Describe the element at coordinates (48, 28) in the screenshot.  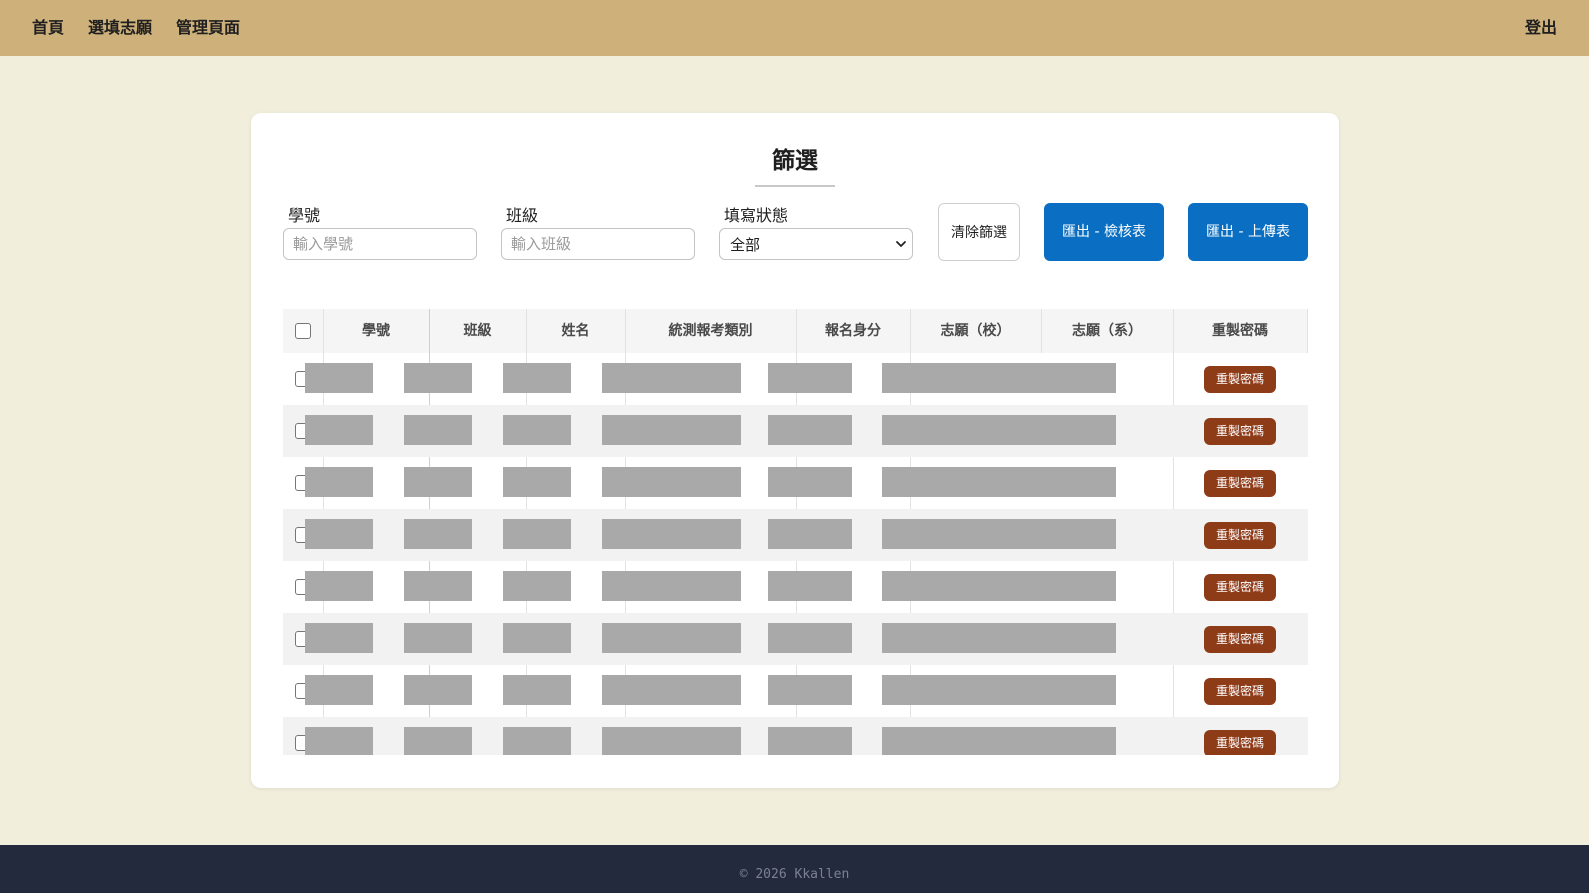
I see `nav-link-home: 首頁` at that location.